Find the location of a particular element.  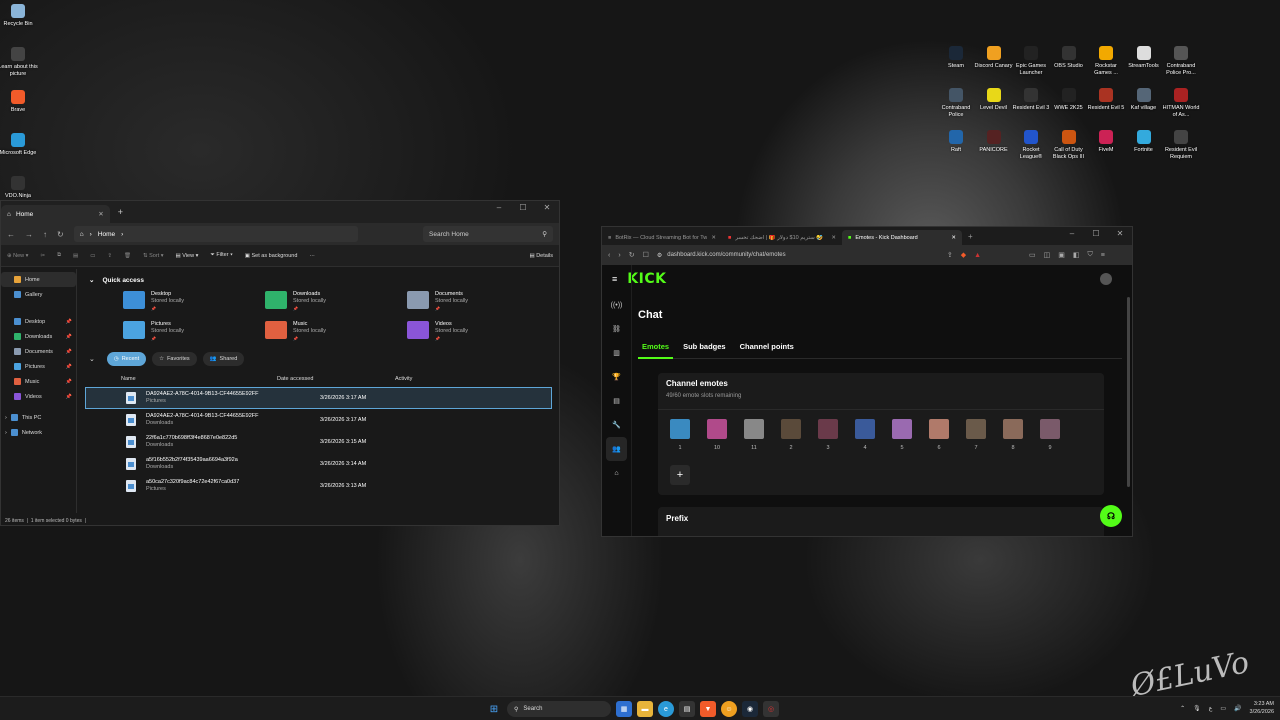

desktop-icon-rocket-league: Rocket League® is located at coordinates (1031, 145).